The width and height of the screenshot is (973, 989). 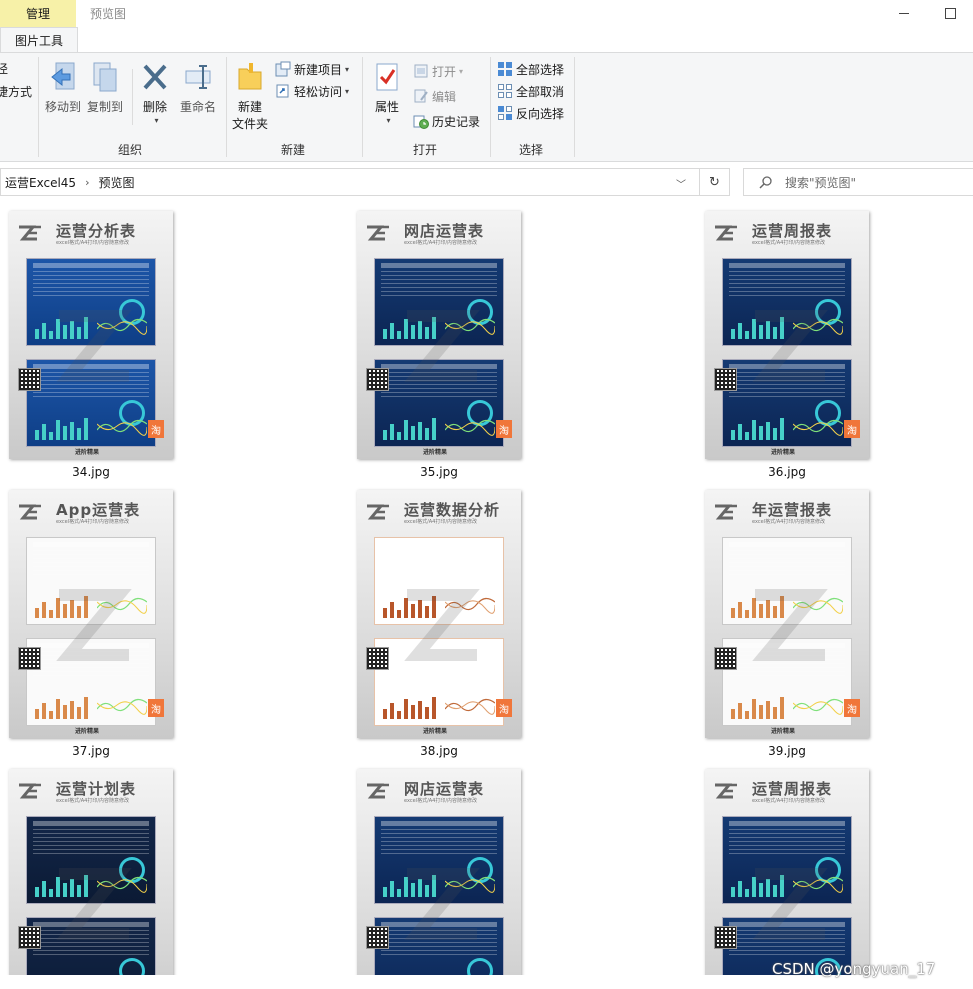 What do you see at coordinates (61, 708) in the screenshot?
I see `panel-bar-chart` at bounding box center [61, 708].